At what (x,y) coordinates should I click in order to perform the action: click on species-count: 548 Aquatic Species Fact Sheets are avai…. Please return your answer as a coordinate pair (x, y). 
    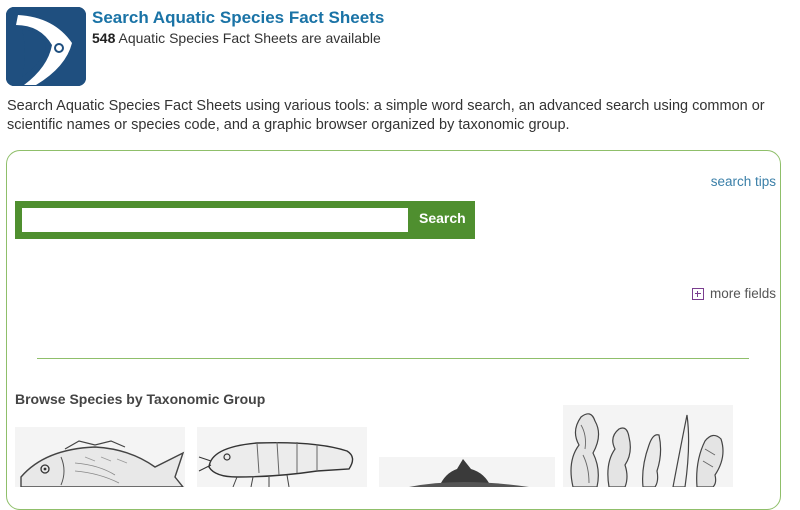
    Looking at the image, I should click on (236, 38).